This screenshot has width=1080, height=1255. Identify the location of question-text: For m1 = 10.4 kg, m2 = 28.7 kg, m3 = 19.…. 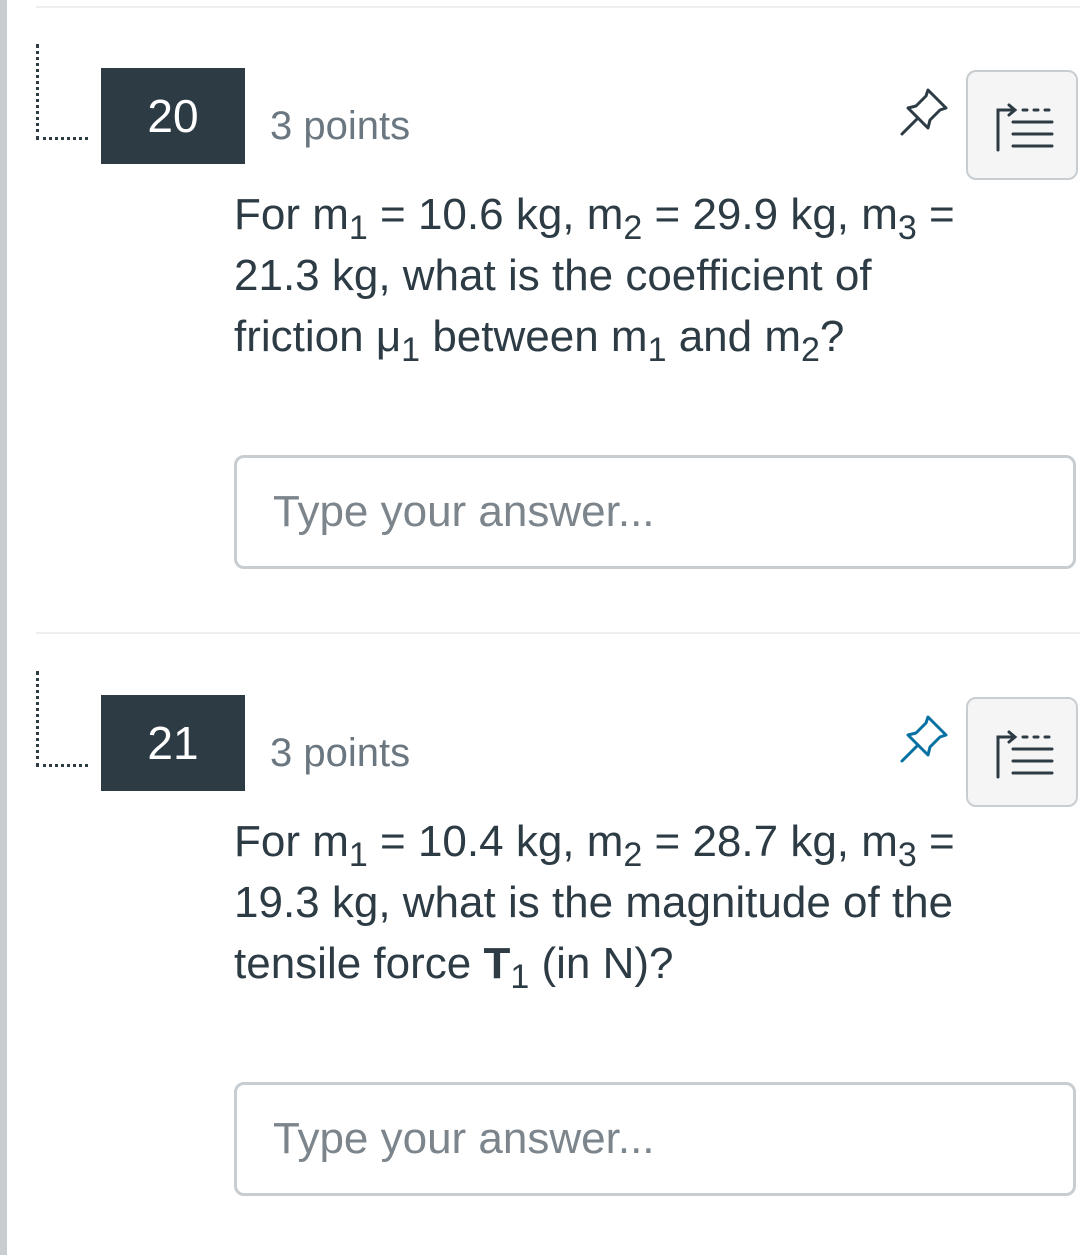
(594, 906).